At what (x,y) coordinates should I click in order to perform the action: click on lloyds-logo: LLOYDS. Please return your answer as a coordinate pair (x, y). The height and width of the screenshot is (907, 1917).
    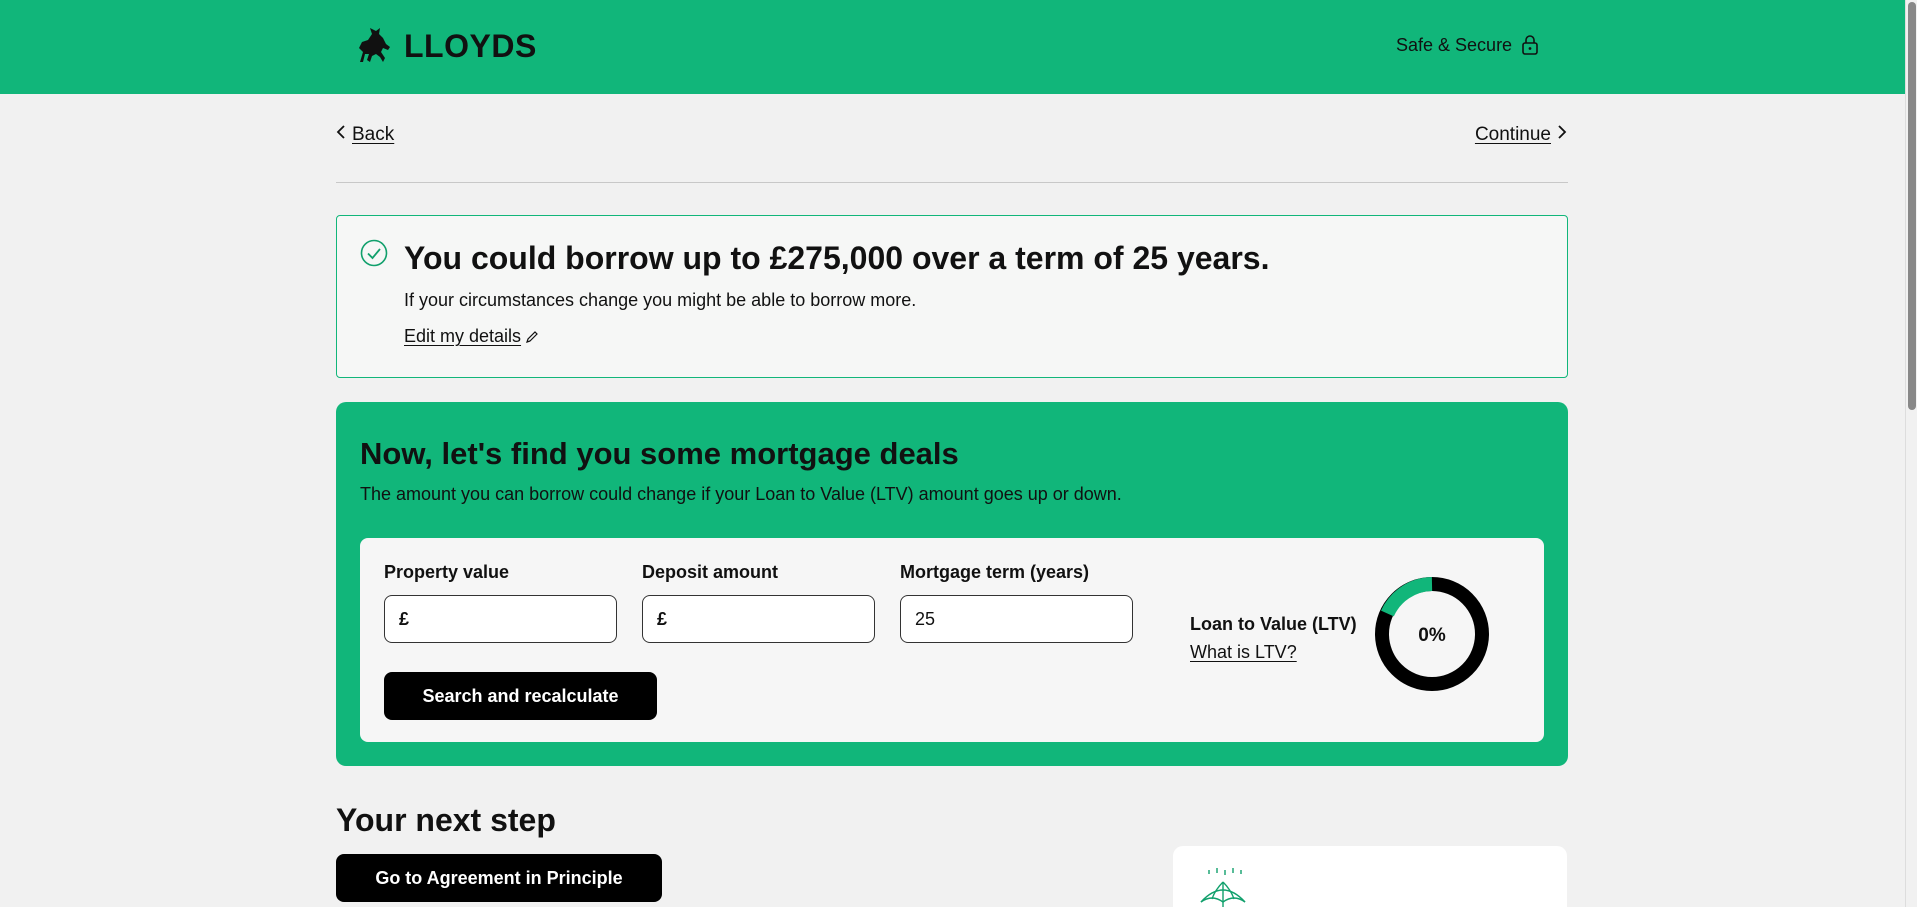
    Looking at the image, I should click on (443, 46).